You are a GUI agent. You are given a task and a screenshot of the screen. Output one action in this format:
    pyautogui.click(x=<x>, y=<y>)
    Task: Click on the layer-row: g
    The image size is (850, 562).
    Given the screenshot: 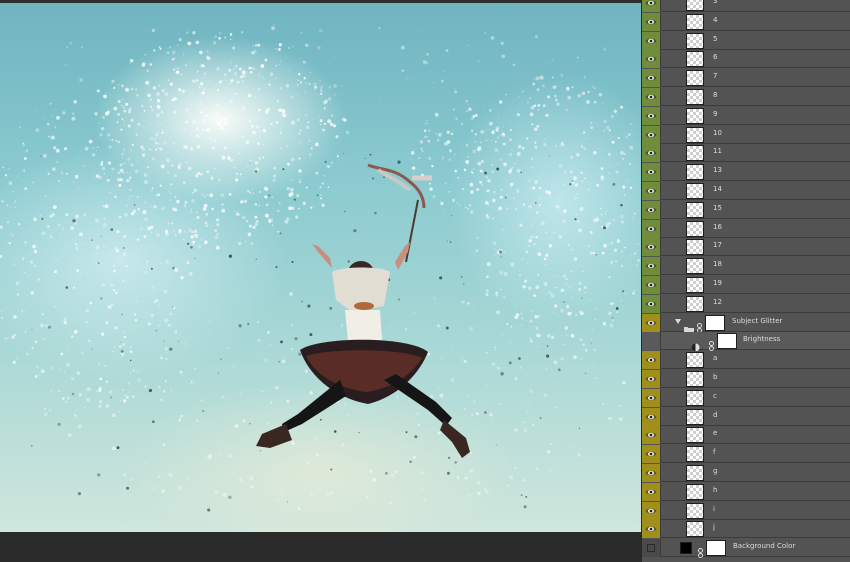 What is the action you would take?
    pyautogui.click(x=746, y=473)
    